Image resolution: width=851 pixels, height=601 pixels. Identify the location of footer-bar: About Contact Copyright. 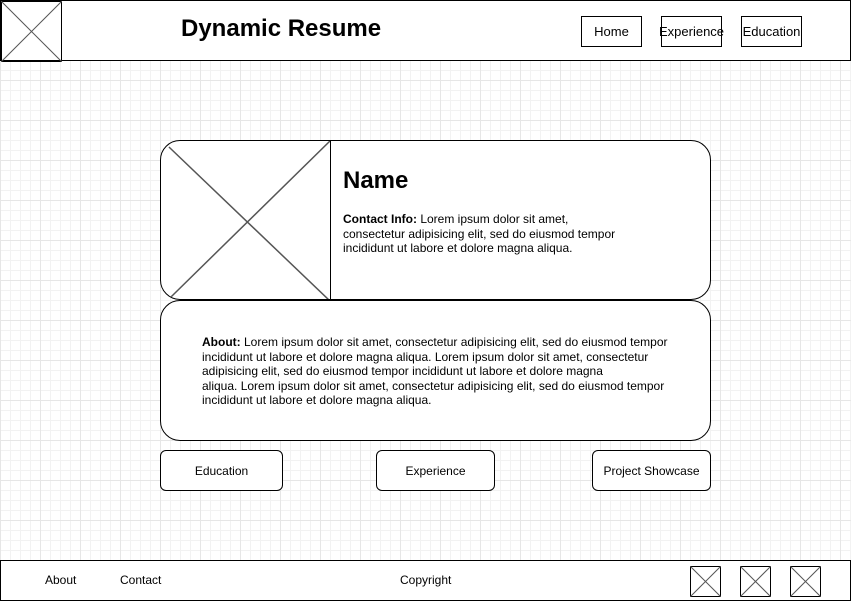
(425, 580).